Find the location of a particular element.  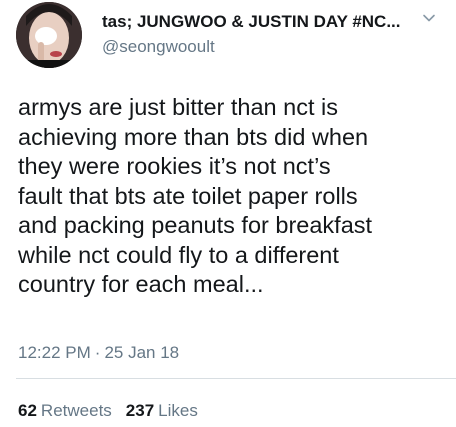

tweet-text-line: achieving more than bts did when is located at coordinates (193, 136).